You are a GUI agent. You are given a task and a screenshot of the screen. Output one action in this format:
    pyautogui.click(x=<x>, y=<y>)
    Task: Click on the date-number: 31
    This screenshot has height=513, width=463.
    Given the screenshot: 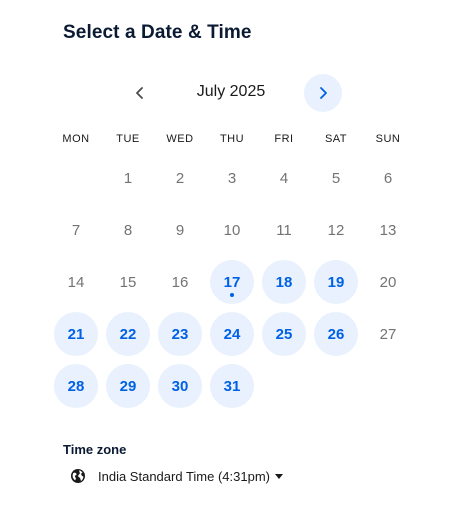 What is the action you would take?
    pyautogui.click(x=232, y=386)
    